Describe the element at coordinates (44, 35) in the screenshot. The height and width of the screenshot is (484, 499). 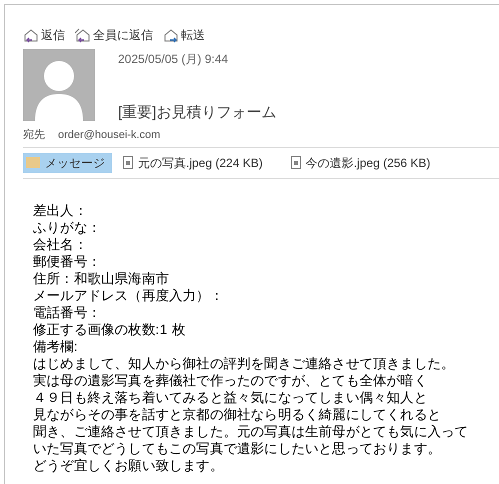
I see `action-button: 返信` at that location.